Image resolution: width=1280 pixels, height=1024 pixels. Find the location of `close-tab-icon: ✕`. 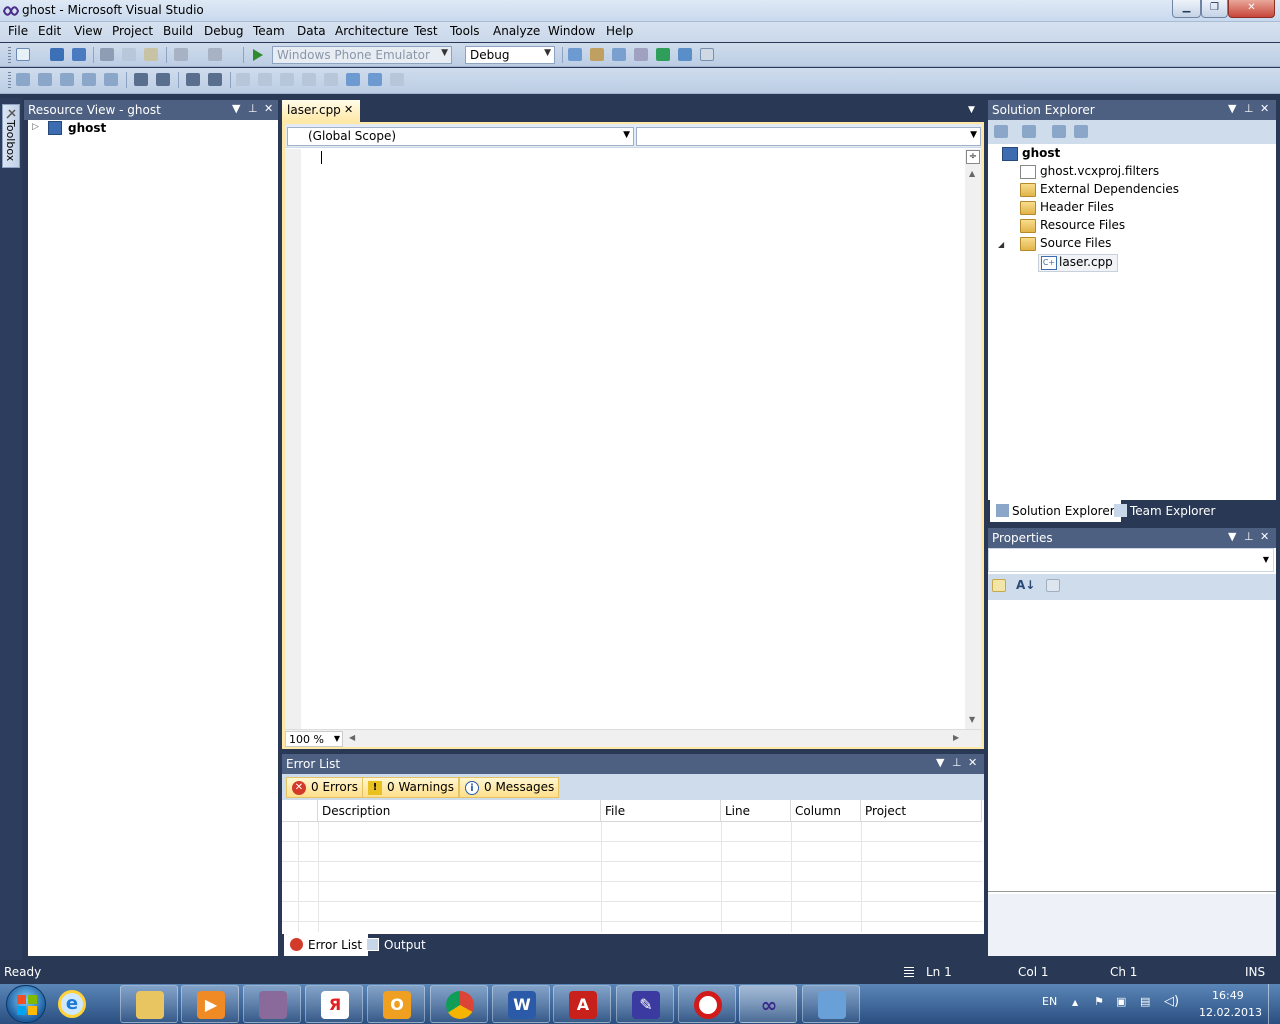

close-tab-icon: ✕ is located at coordinates (348, 109).